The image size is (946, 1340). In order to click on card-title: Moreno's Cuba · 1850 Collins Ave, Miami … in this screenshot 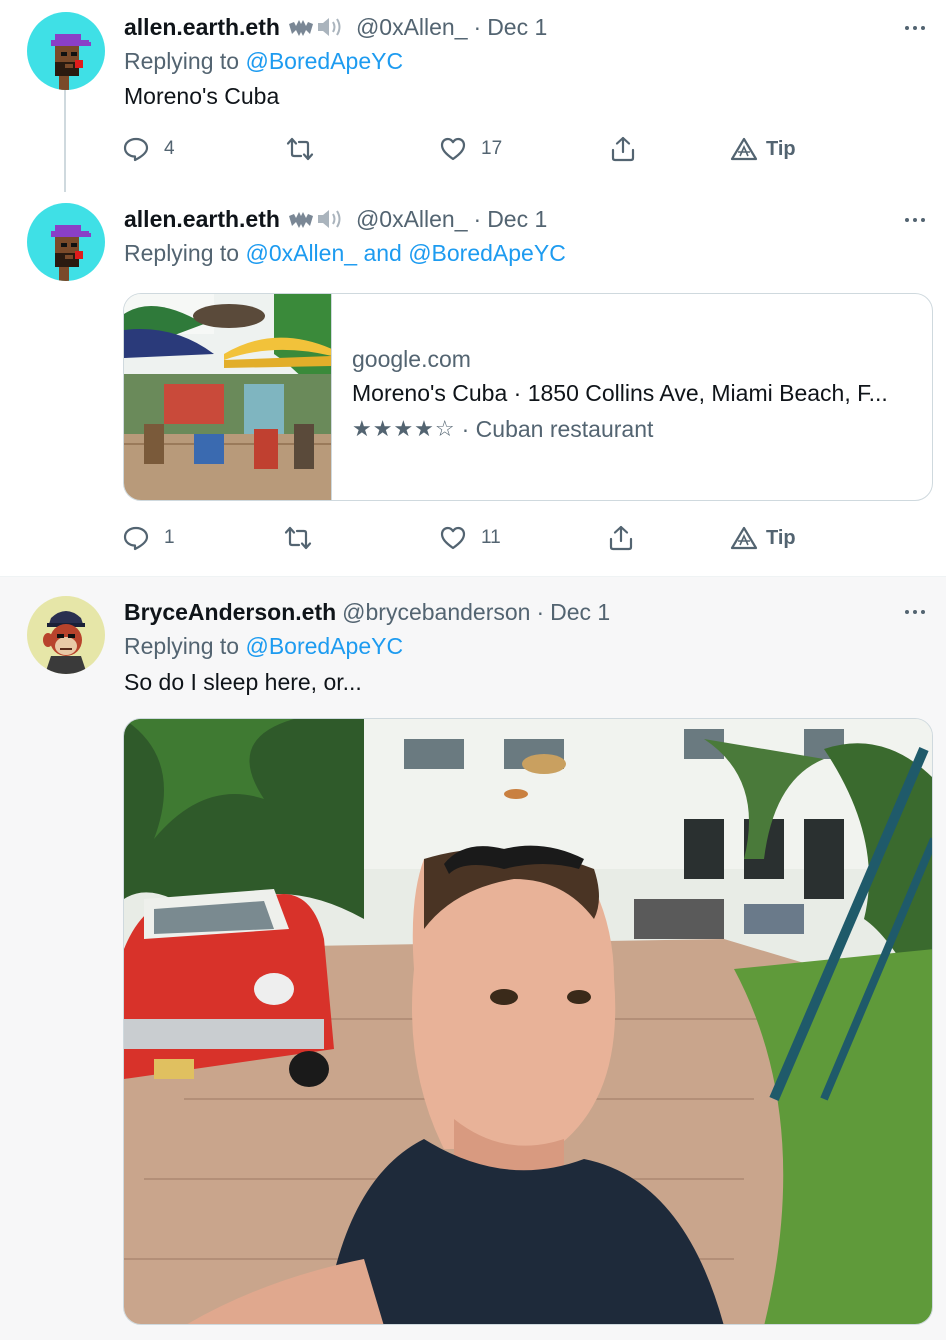, I will do `click(620, 393)`.